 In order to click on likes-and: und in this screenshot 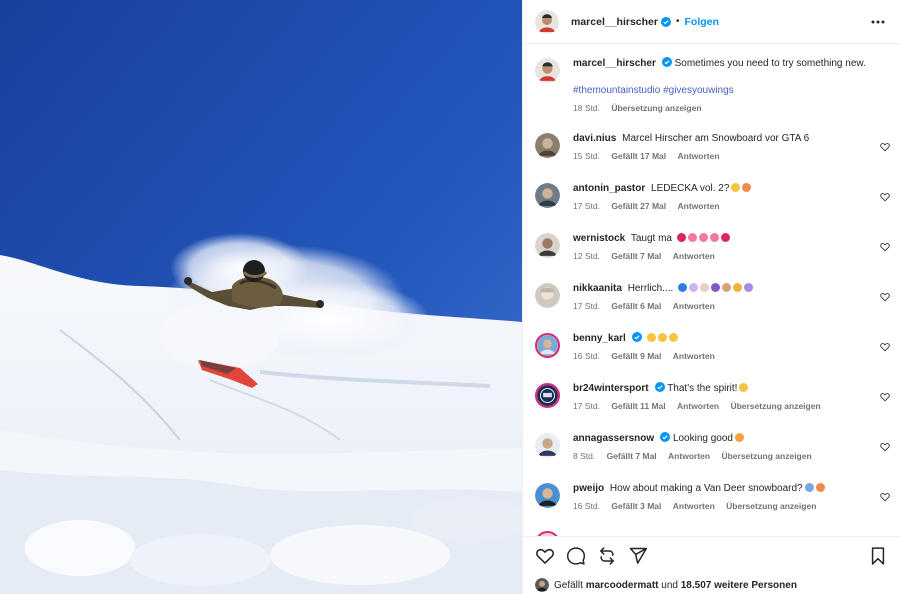, I will do `click(669, 585)`.